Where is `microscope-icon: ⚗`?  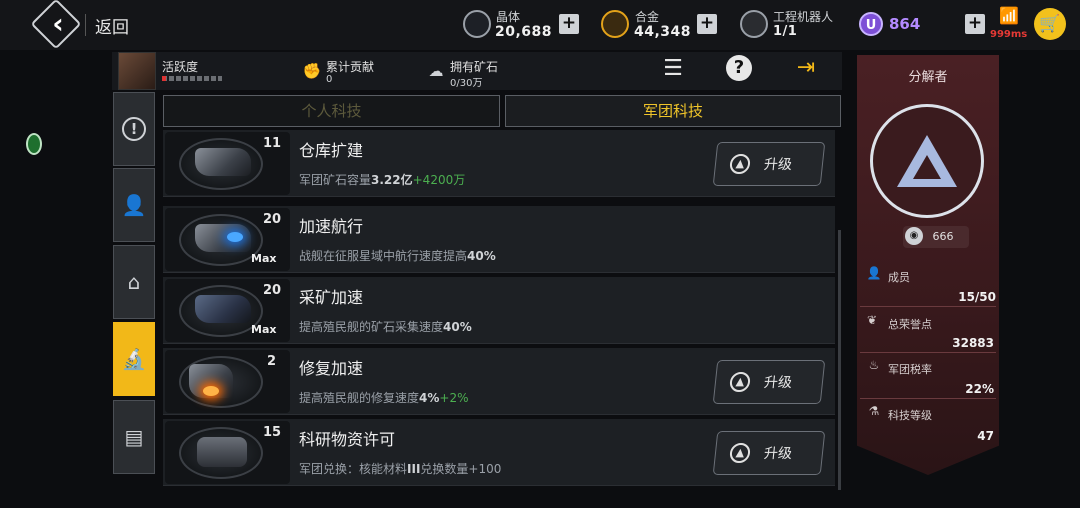
microscope-icon: ⚗ is located at coordinates (874, 411).